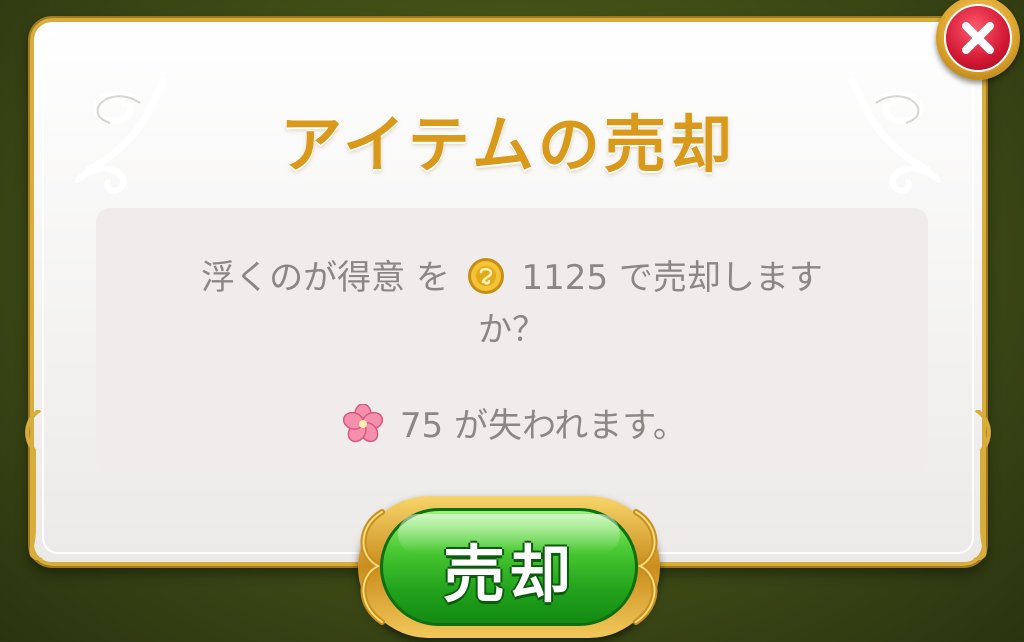 Image resolution: width=1024 pixels, height=642 pixels. I want to click on dialog-title: アイテムの売却, so click(508, 144).